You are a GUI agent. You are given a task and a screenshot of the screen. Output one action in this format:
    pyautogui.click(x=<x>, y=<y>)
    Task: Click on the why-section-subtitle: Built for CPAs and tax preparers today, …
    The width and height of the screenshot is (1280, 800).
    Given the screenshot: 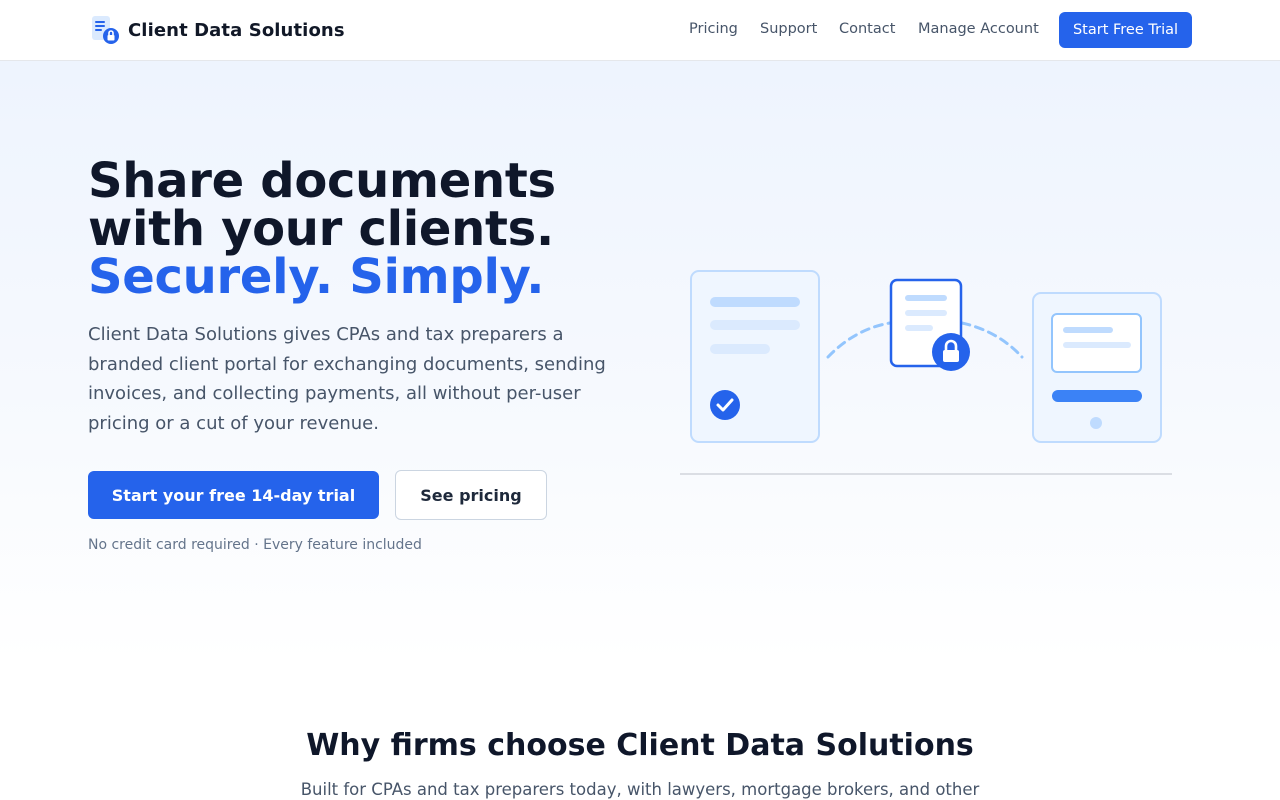 What is the action you would take?
    pyautogui.click(x=640, y=789)
    